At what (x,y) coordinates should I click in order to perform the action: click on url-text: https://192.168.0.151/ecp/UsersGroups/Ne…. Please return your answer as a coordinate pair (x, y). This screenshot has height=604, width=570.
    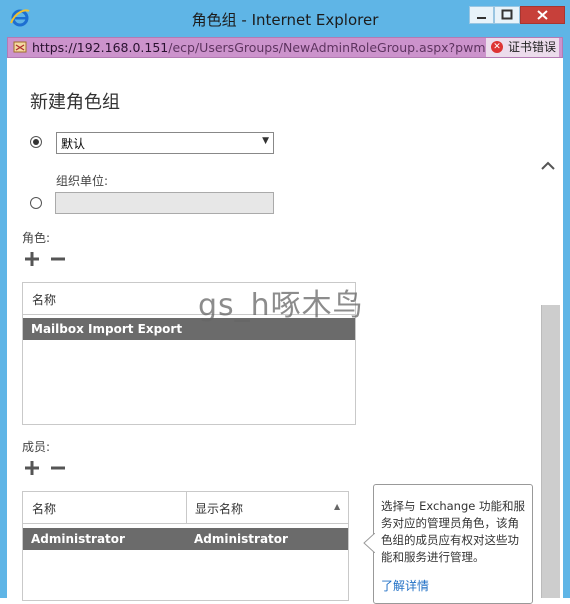
    Looking at the image, I should click on (273, 47).